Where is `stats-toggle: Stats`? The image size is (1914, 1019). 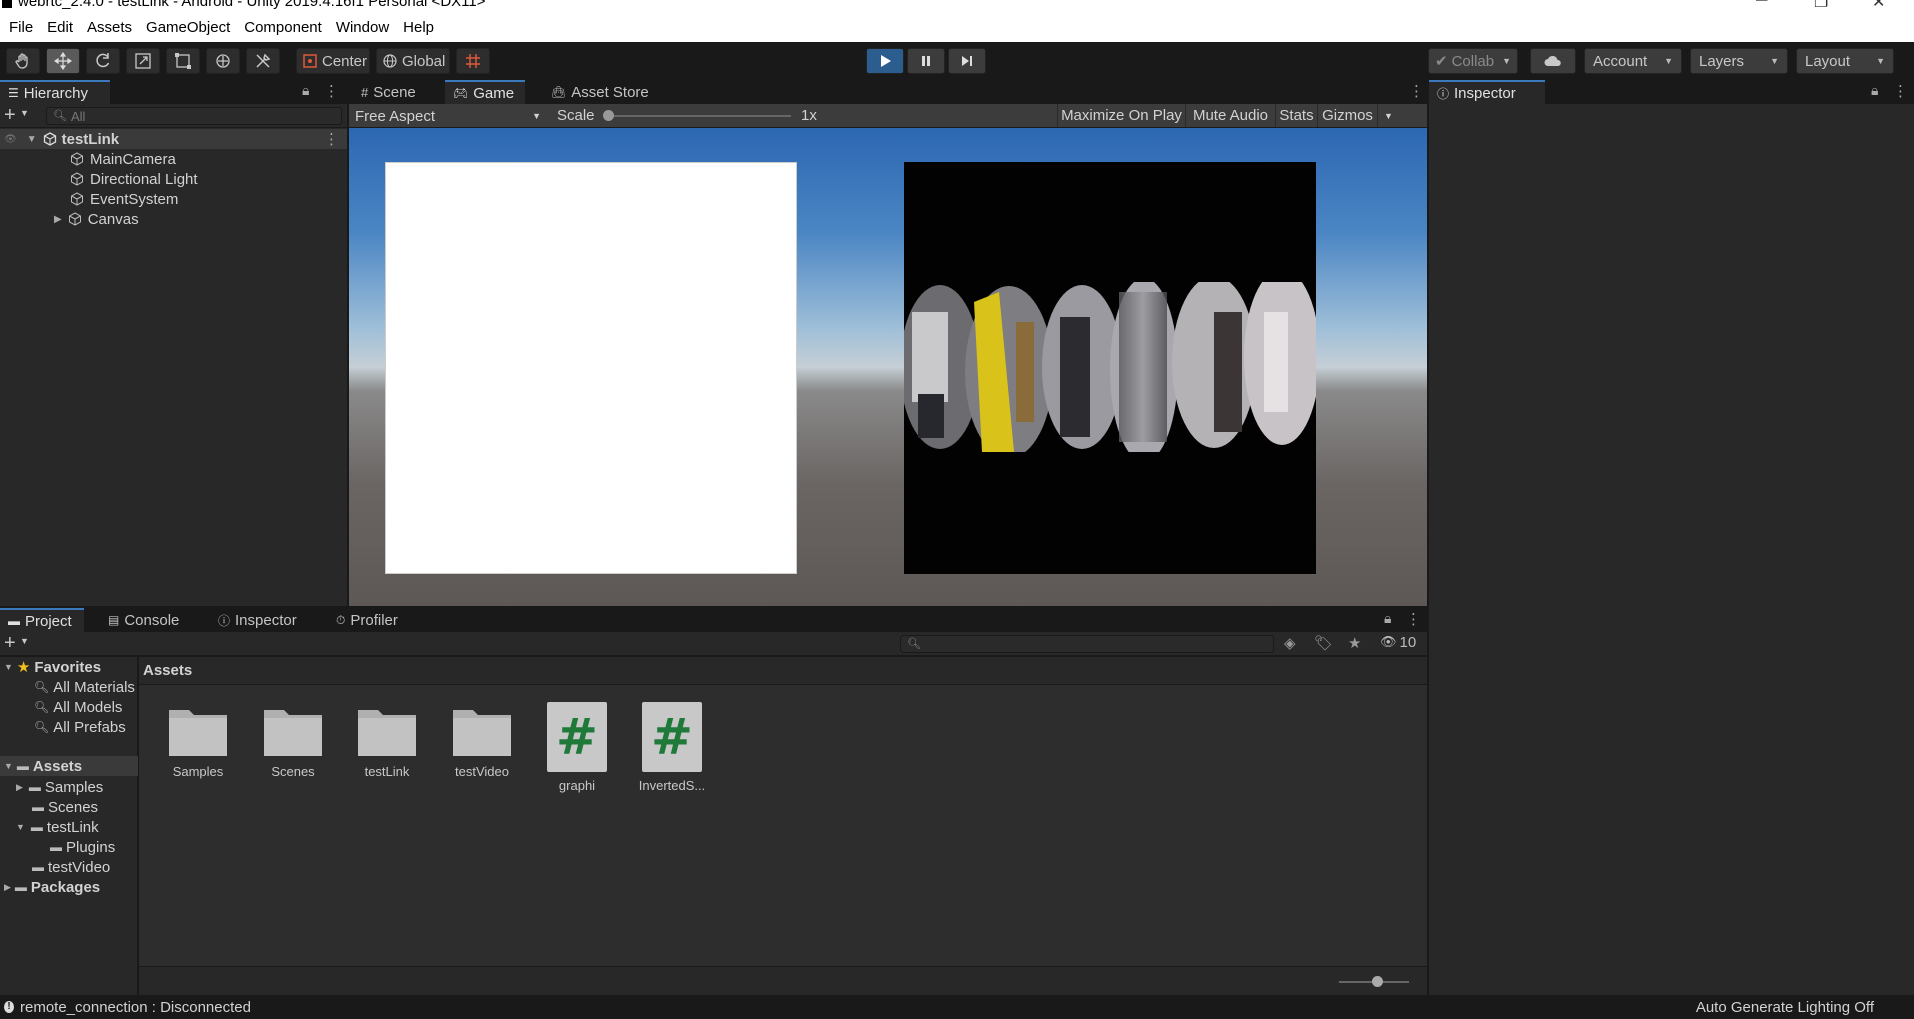
stats-toggle: Stats is located at coordinates (1296, 115).